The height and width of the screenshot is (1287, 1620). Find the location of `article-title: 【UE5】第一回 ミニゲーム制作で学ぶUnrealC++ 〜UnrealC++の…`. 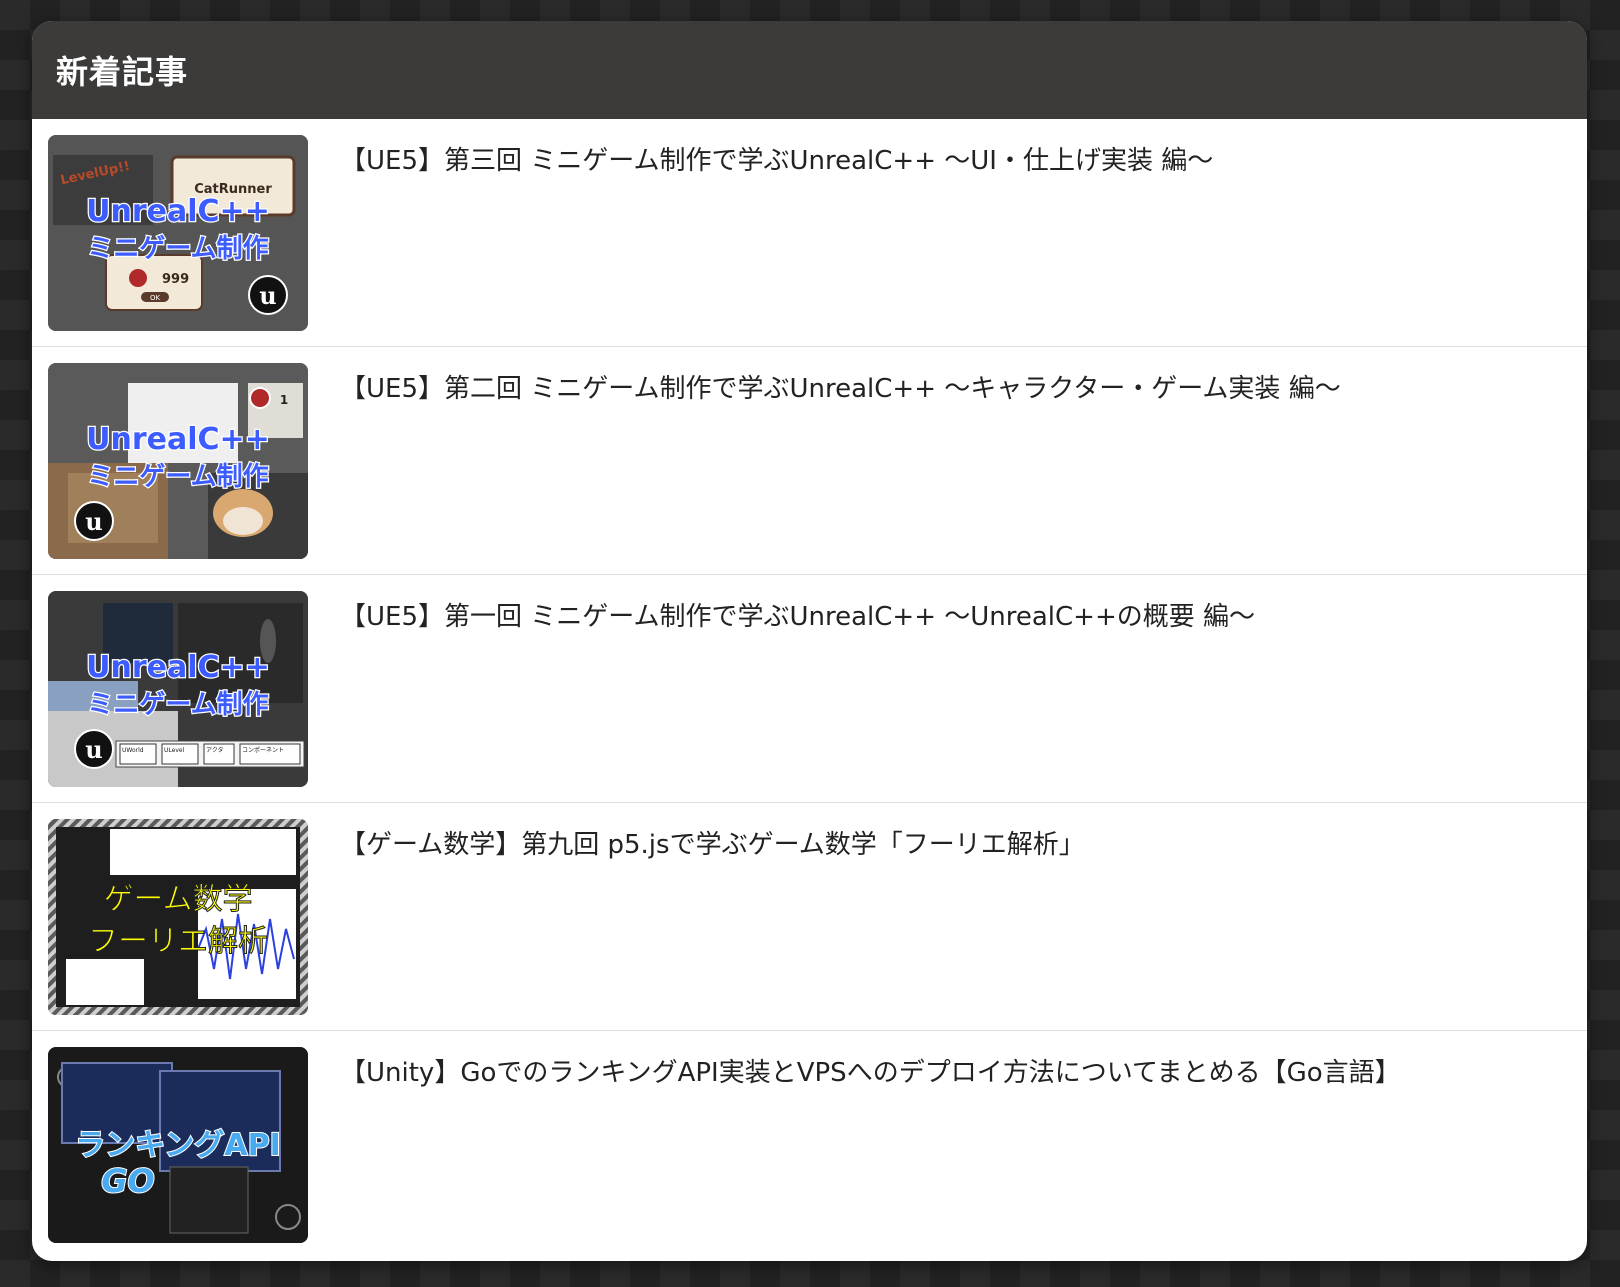

article-title: 【UE5】第一回 ミニゲーム制作で学ぶUnrealC++ 〜UnrealC++の… is located at coordinates (797, 618).